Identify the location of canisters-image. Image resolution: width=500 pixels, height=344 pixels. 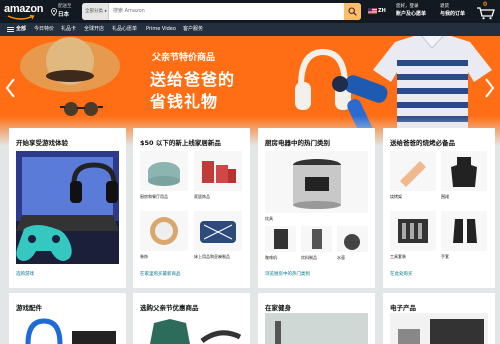
(219, 172).